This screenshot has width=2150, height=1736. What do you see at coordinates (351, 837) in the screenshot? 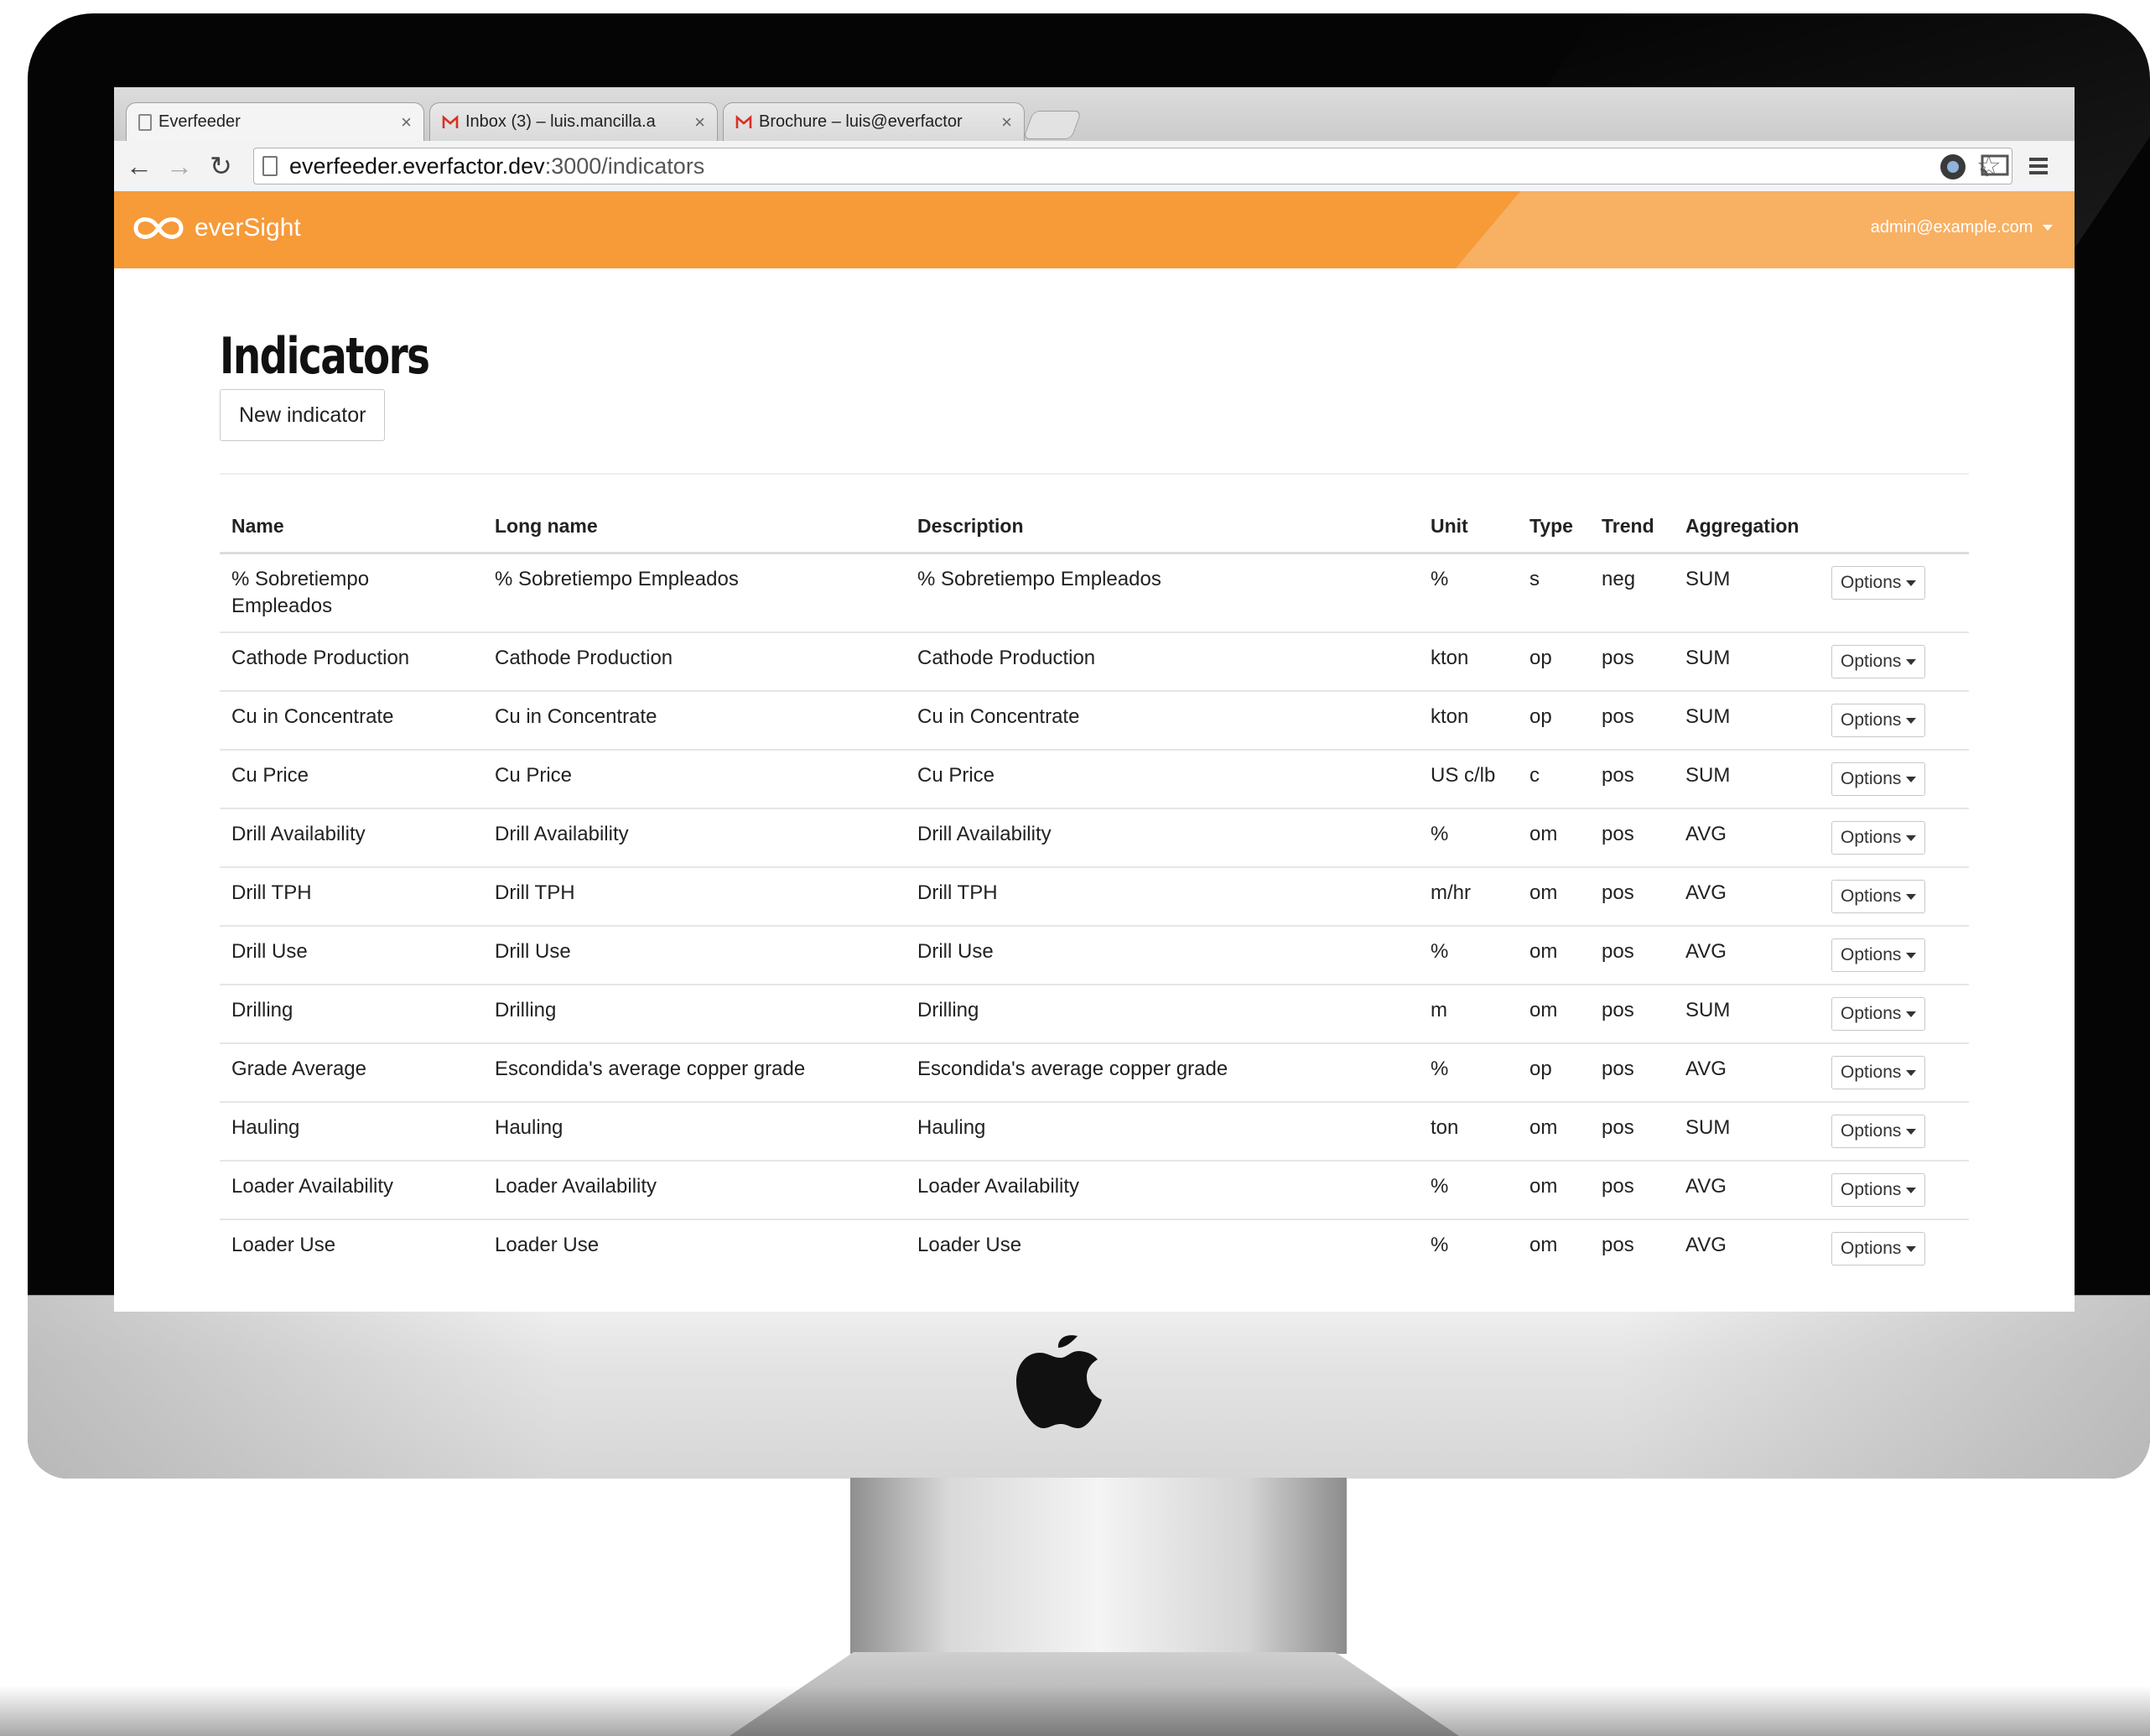
I see `cell-name: Drill Availability` at bounding box center [351, 837].